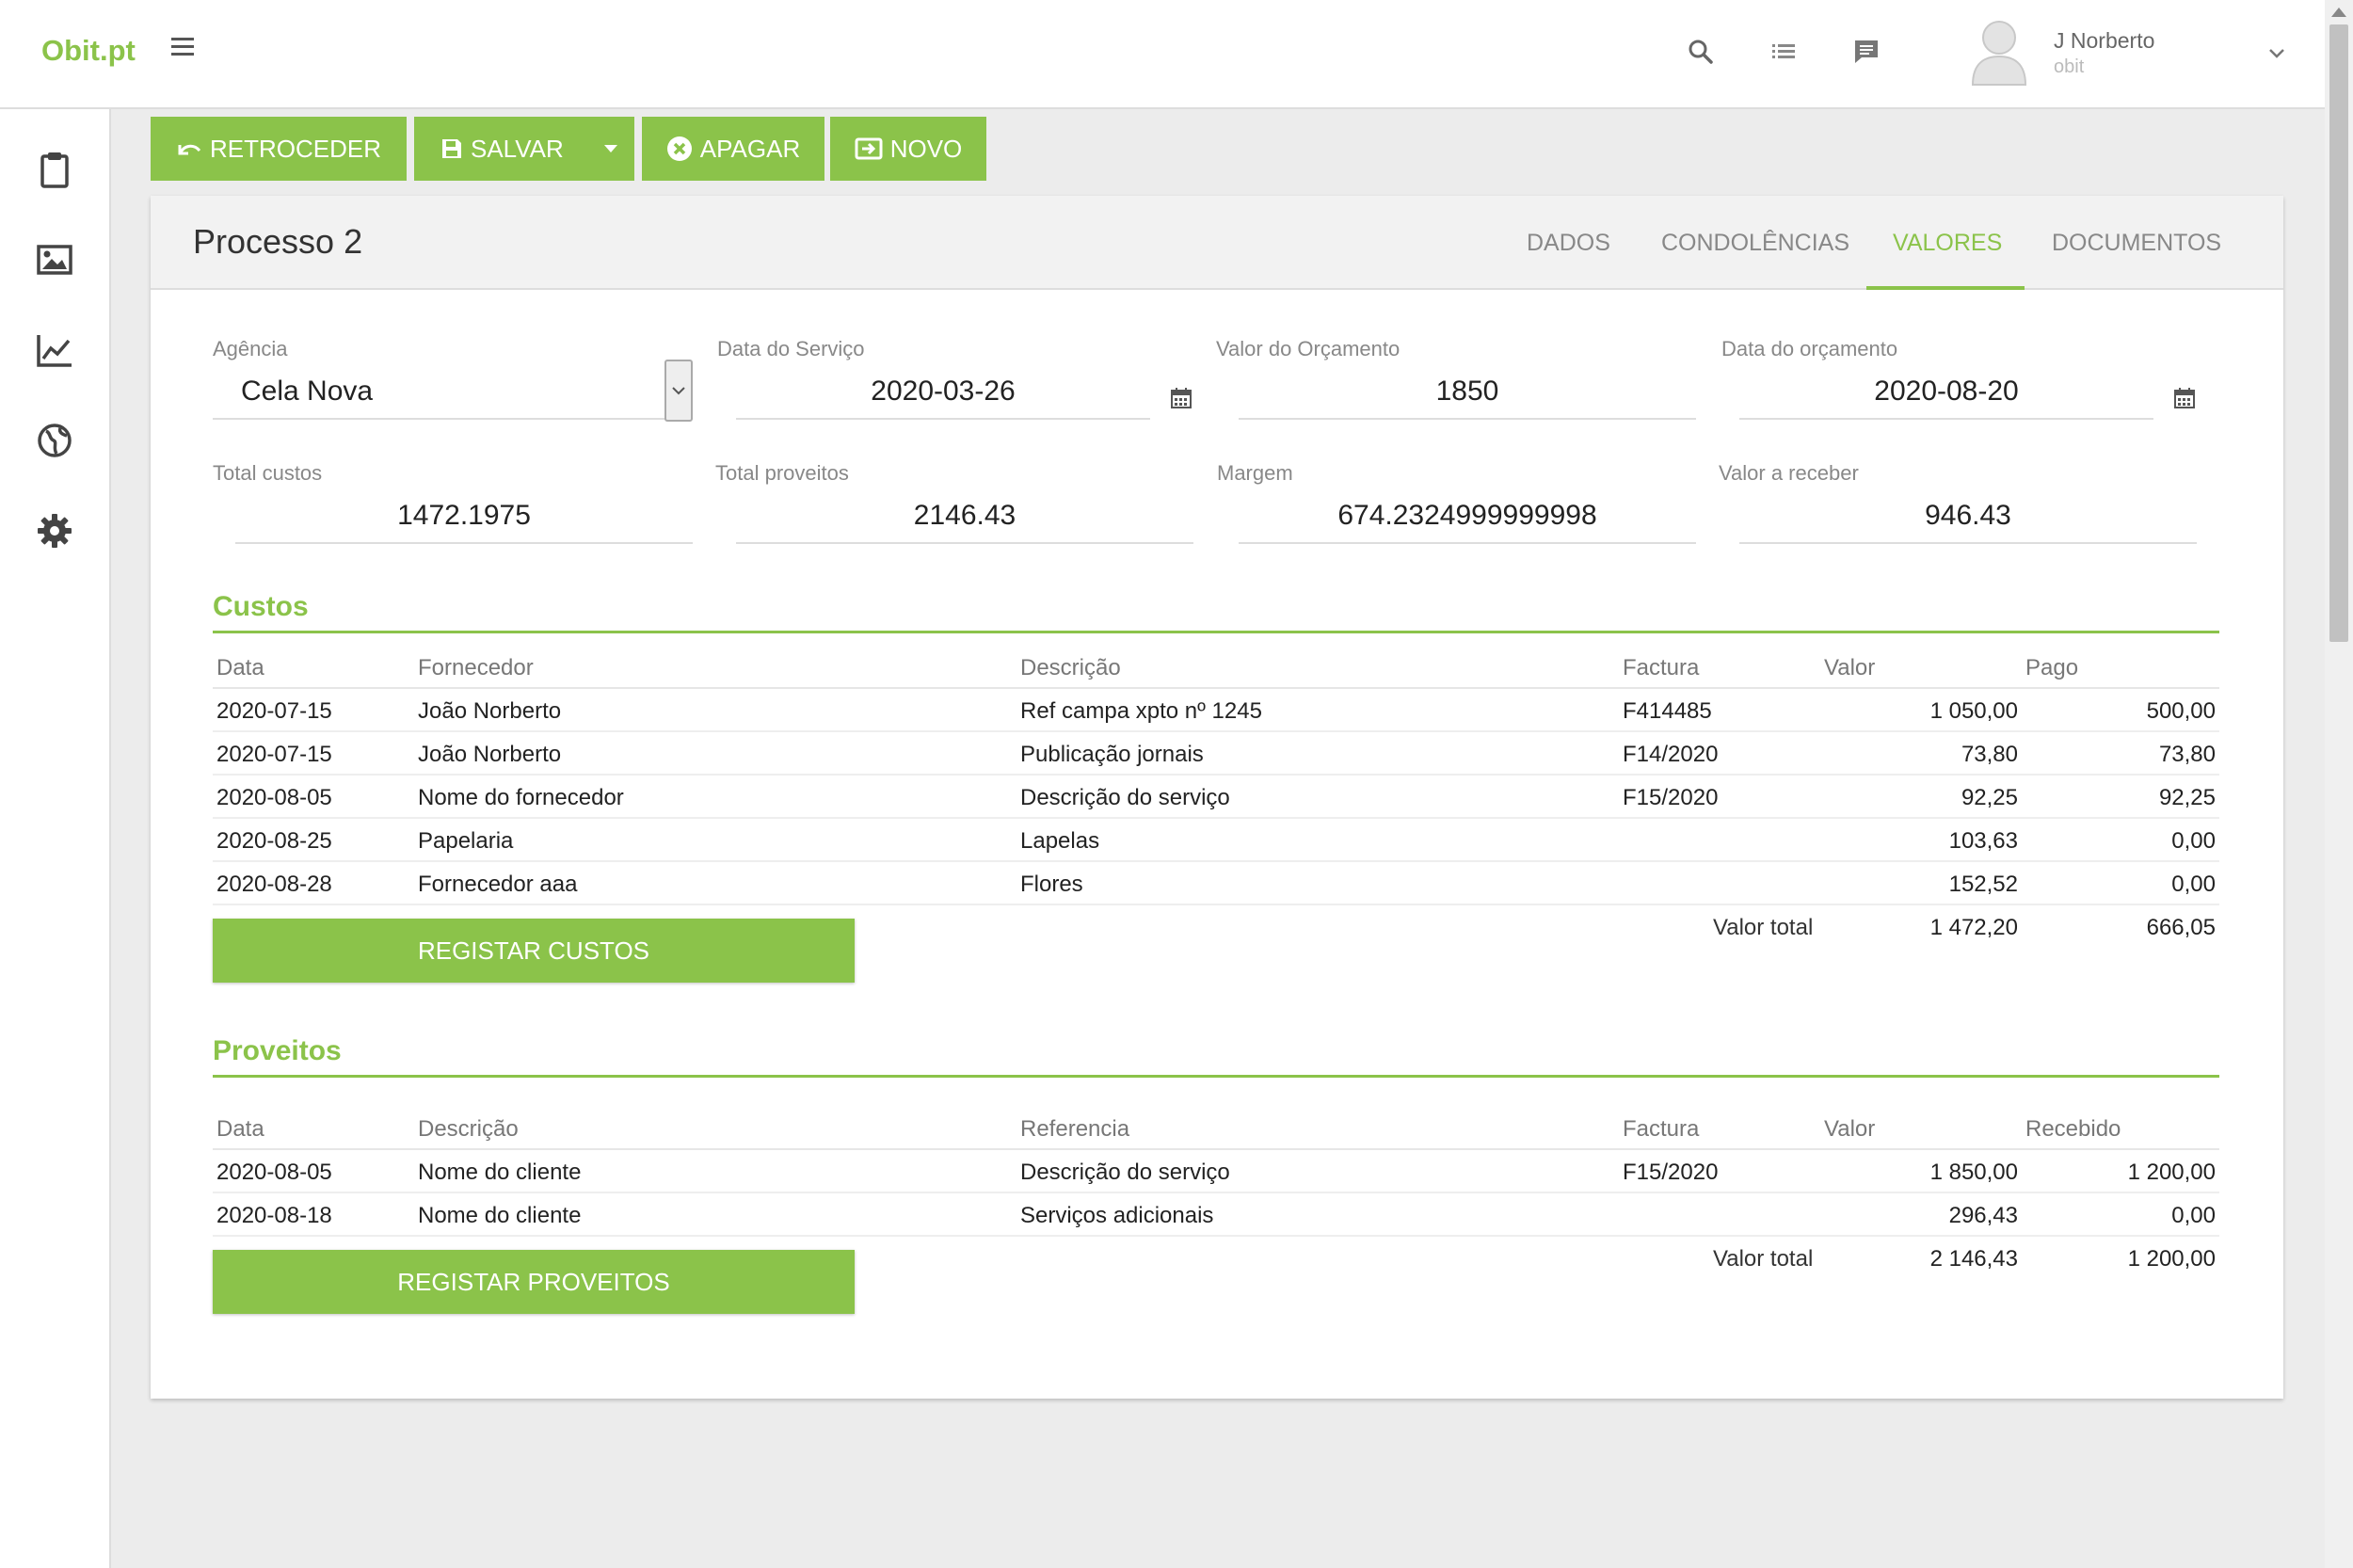  What do you see at coordinates (1946, 288) in the screenshot?
I see `active-tab-indicator` at bounding box center [1946, 288].